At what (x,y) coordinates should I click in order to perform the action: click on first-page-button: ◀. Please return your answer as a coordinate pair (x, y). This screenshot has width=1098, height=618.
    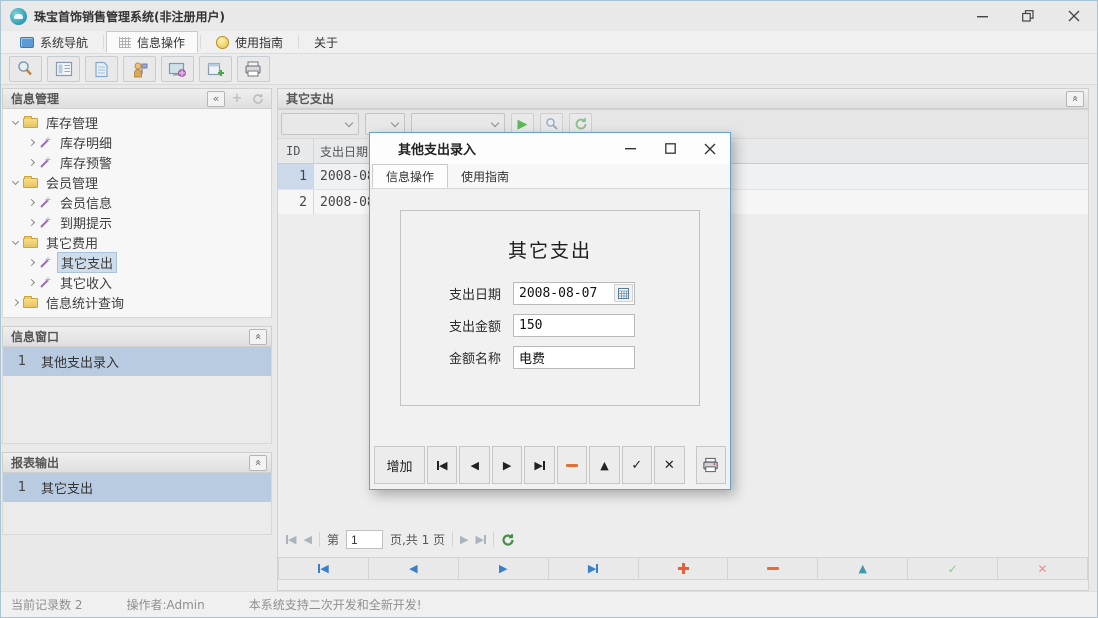
    Looking at the image, I should click on (291, 539).